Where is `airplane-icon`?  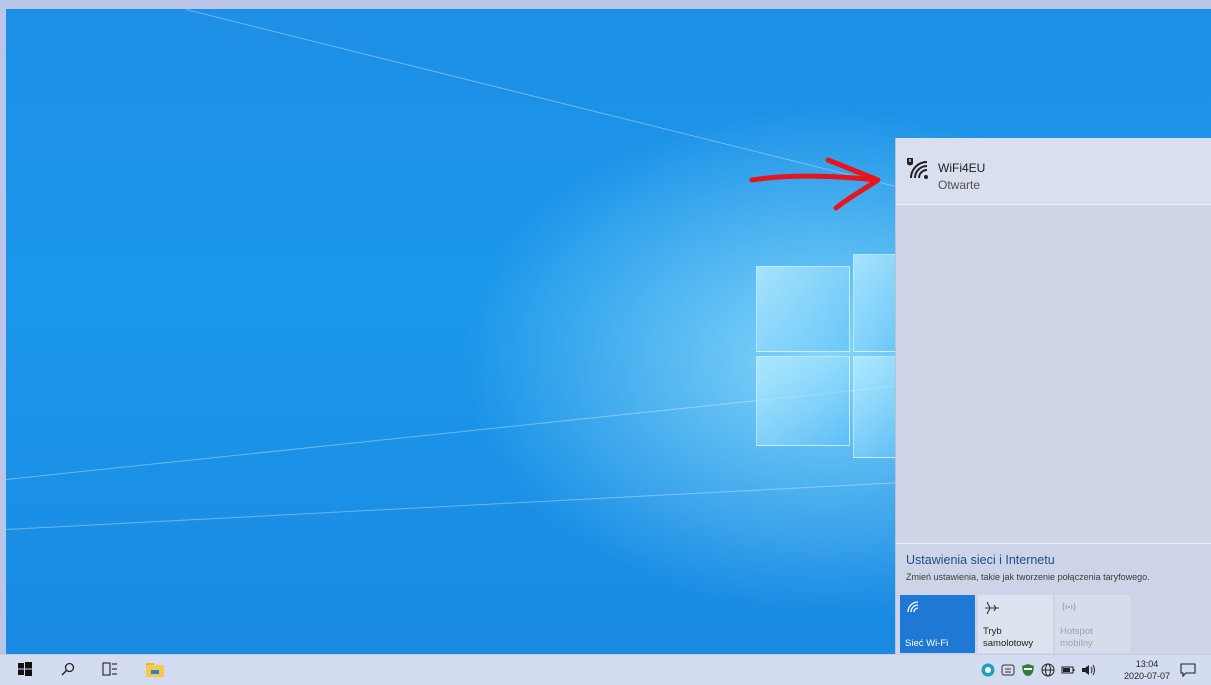 airplane-icon is located at coordinates (992, 608).